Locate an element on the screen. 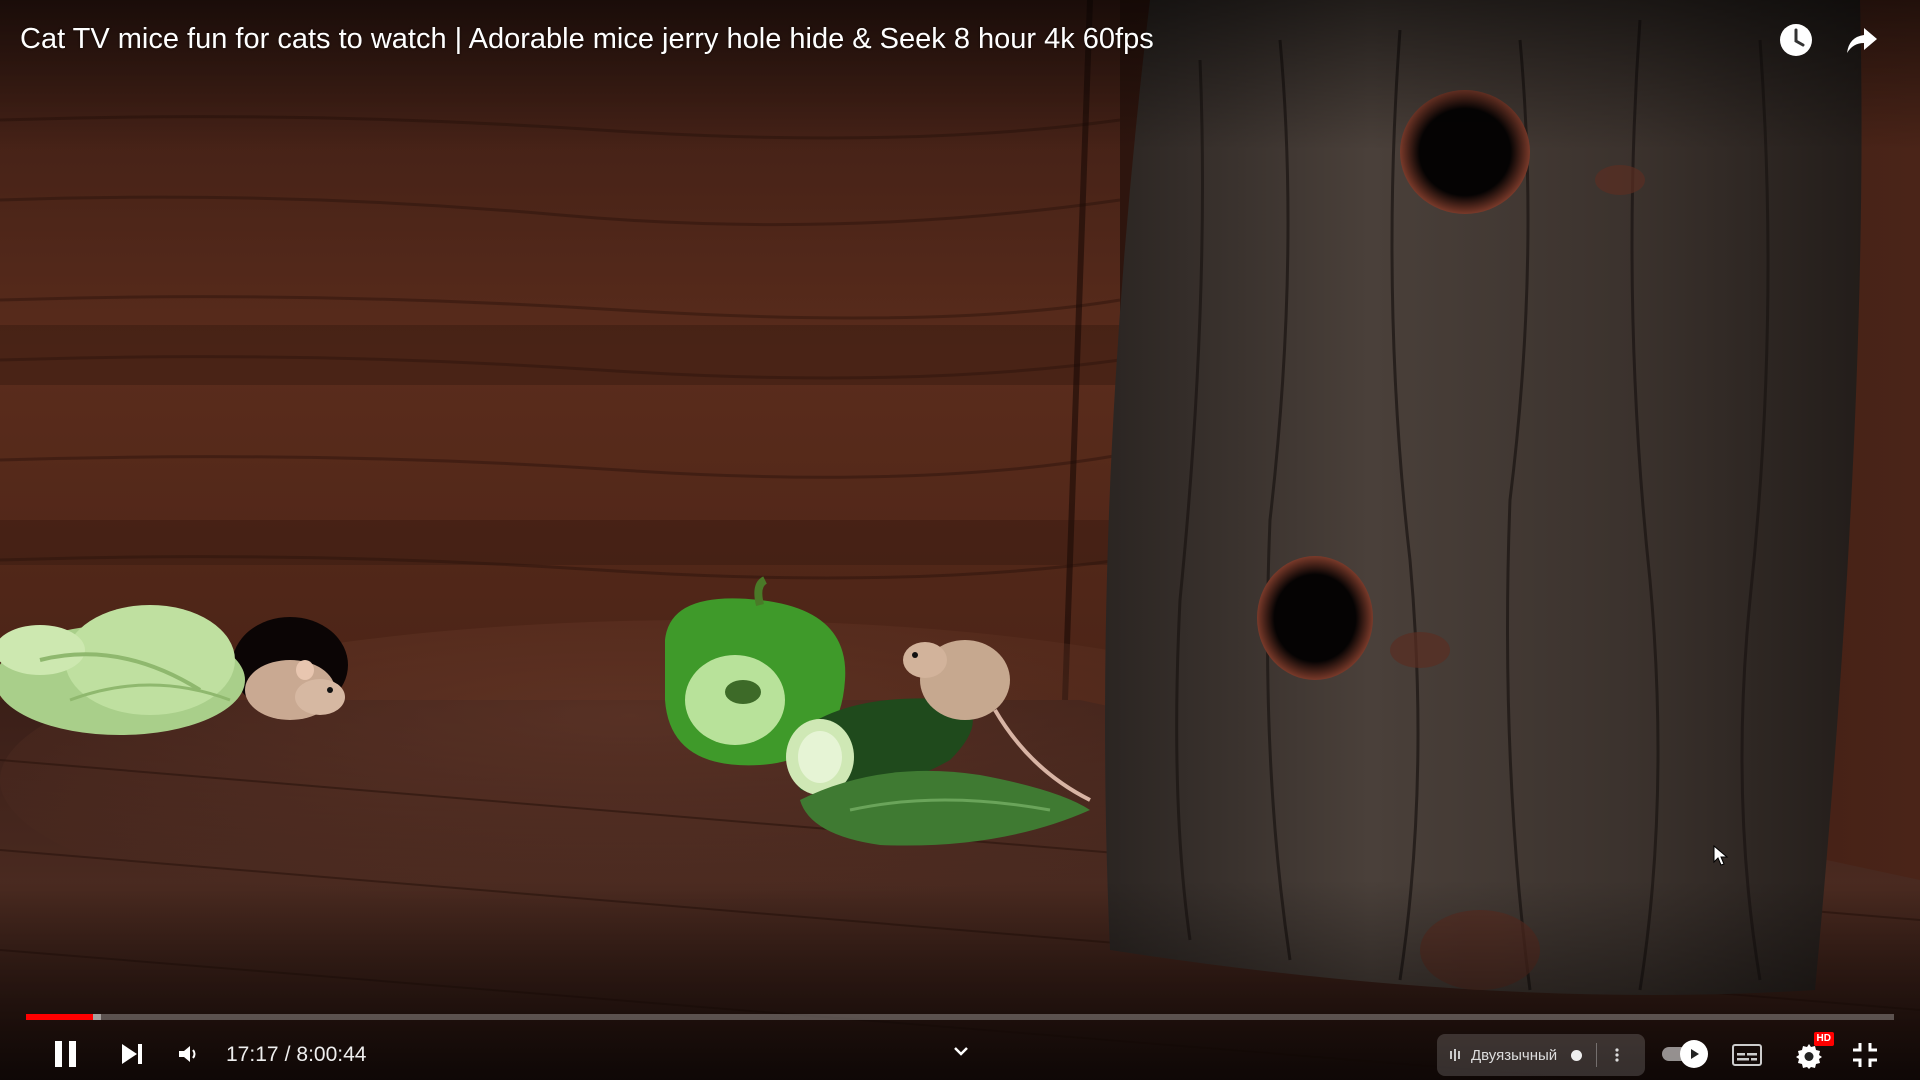 The height and width of the screenshot is (1080, 1920). watch-later-button is located at coordinates (1796, 40).